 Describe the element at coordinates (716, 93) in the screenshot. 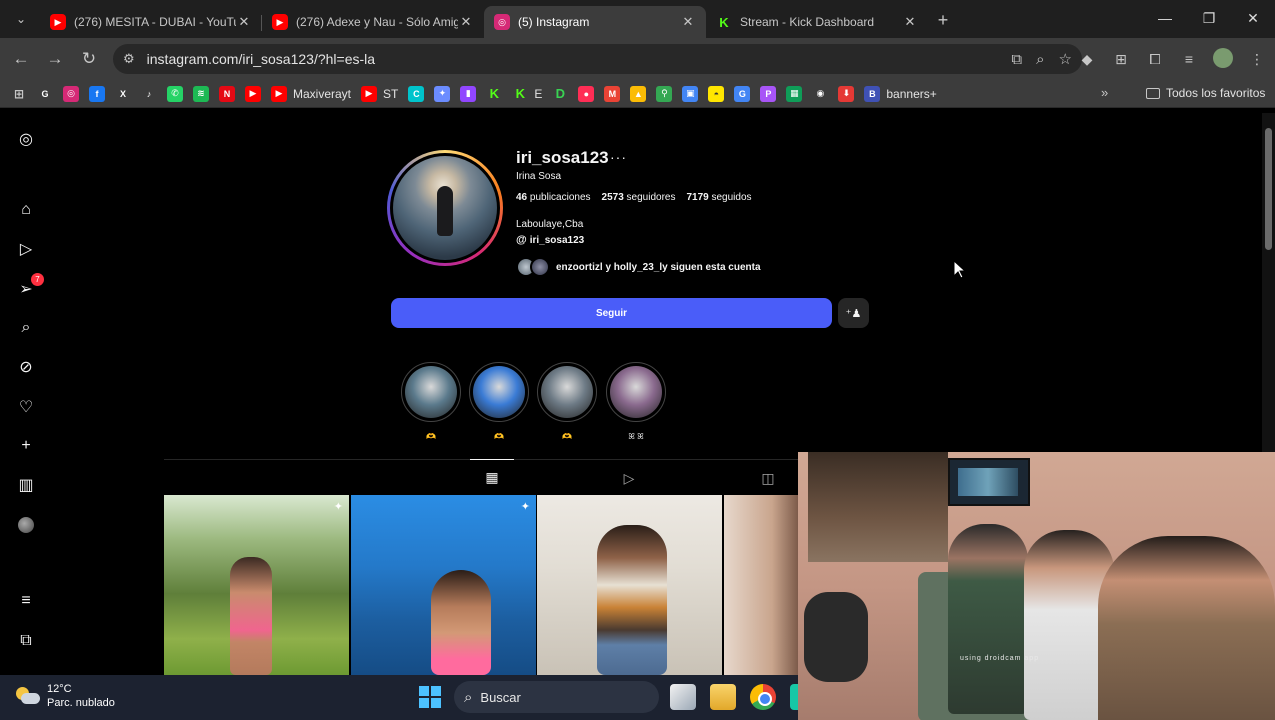

I see `bookmark: ◓` at that location.